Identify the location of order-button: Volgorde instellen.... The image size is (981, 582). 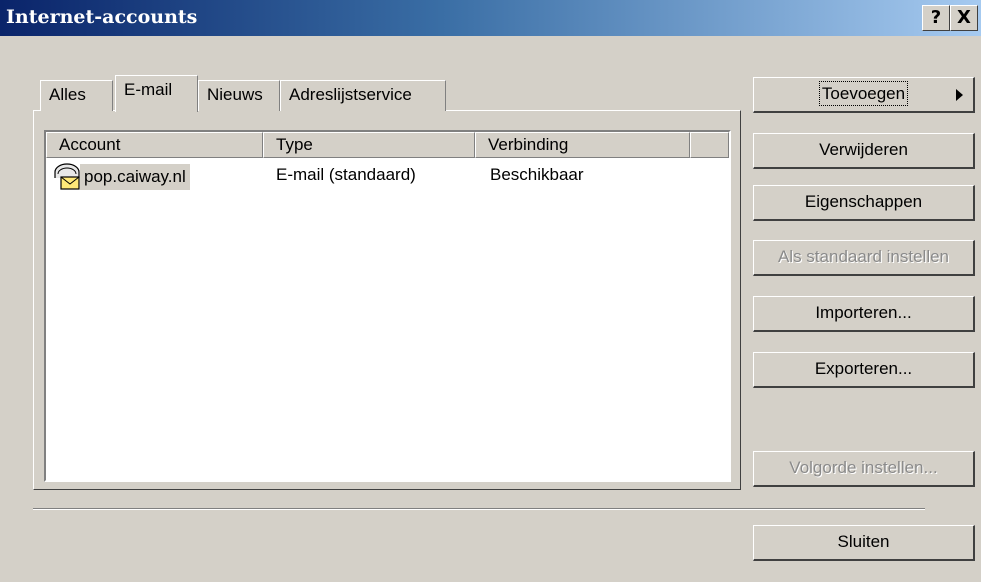
(864, 469).